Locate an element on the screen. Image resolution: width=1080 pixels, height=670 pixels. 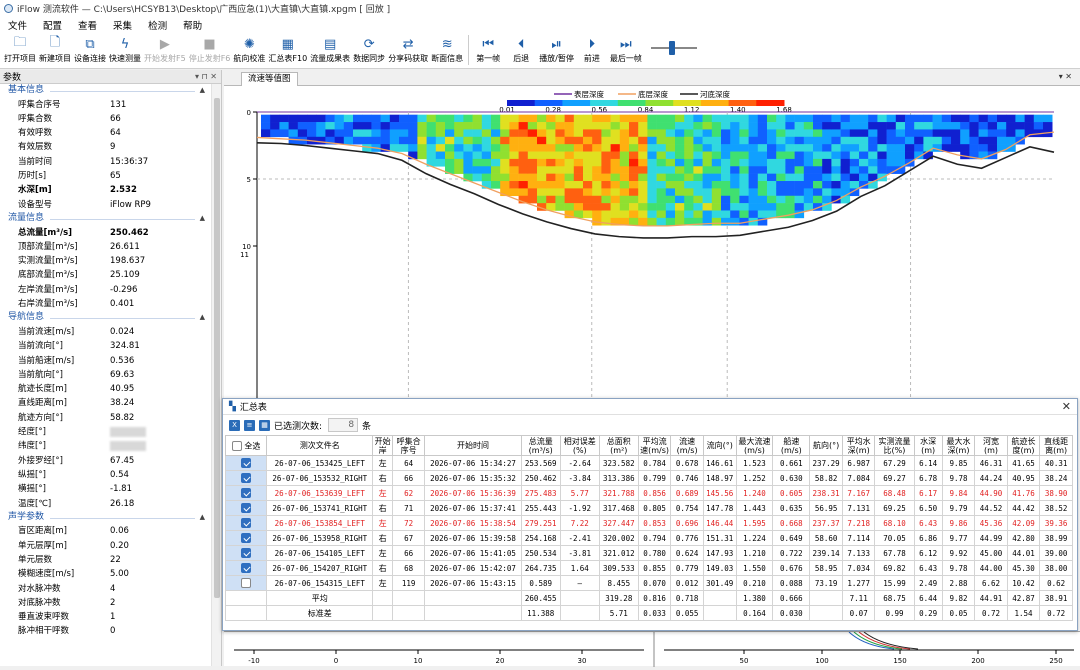
column-header: 实测流量比(%) is located at coordinates (894, 445).